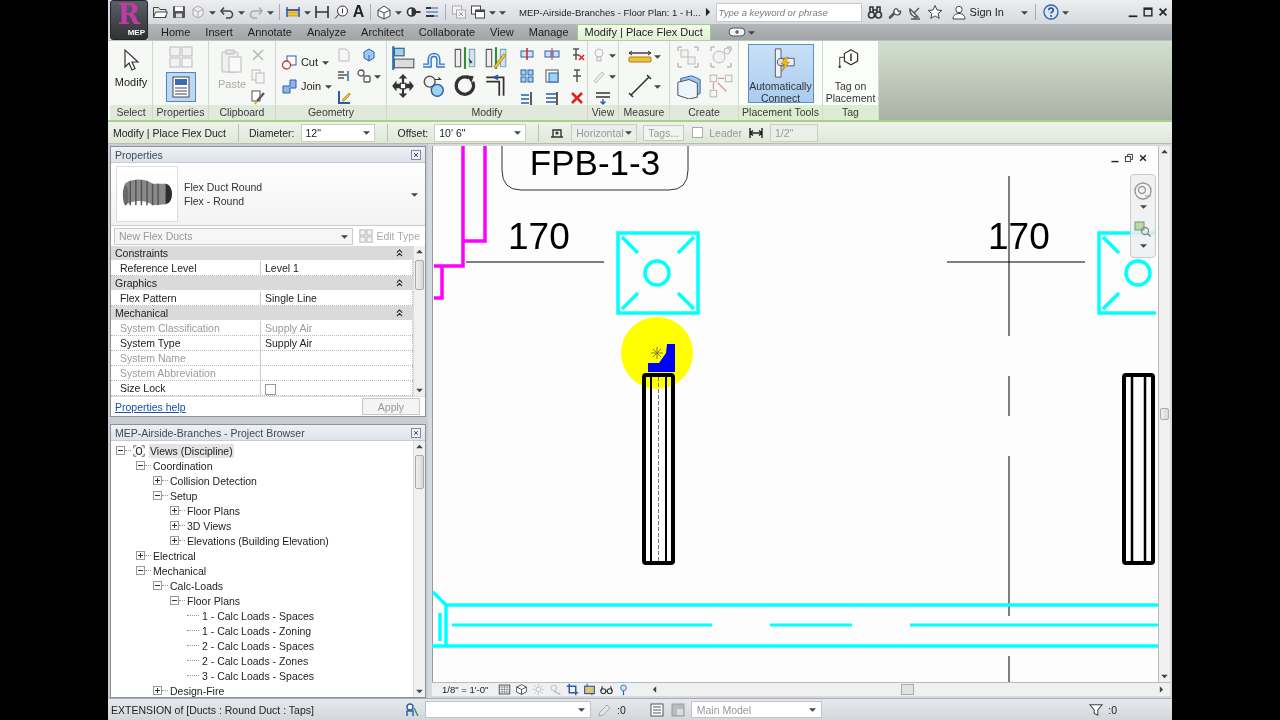 The width and height of the screenshot is (1280, 720). I want to click on paint-cube-icon, so click(368, 55).